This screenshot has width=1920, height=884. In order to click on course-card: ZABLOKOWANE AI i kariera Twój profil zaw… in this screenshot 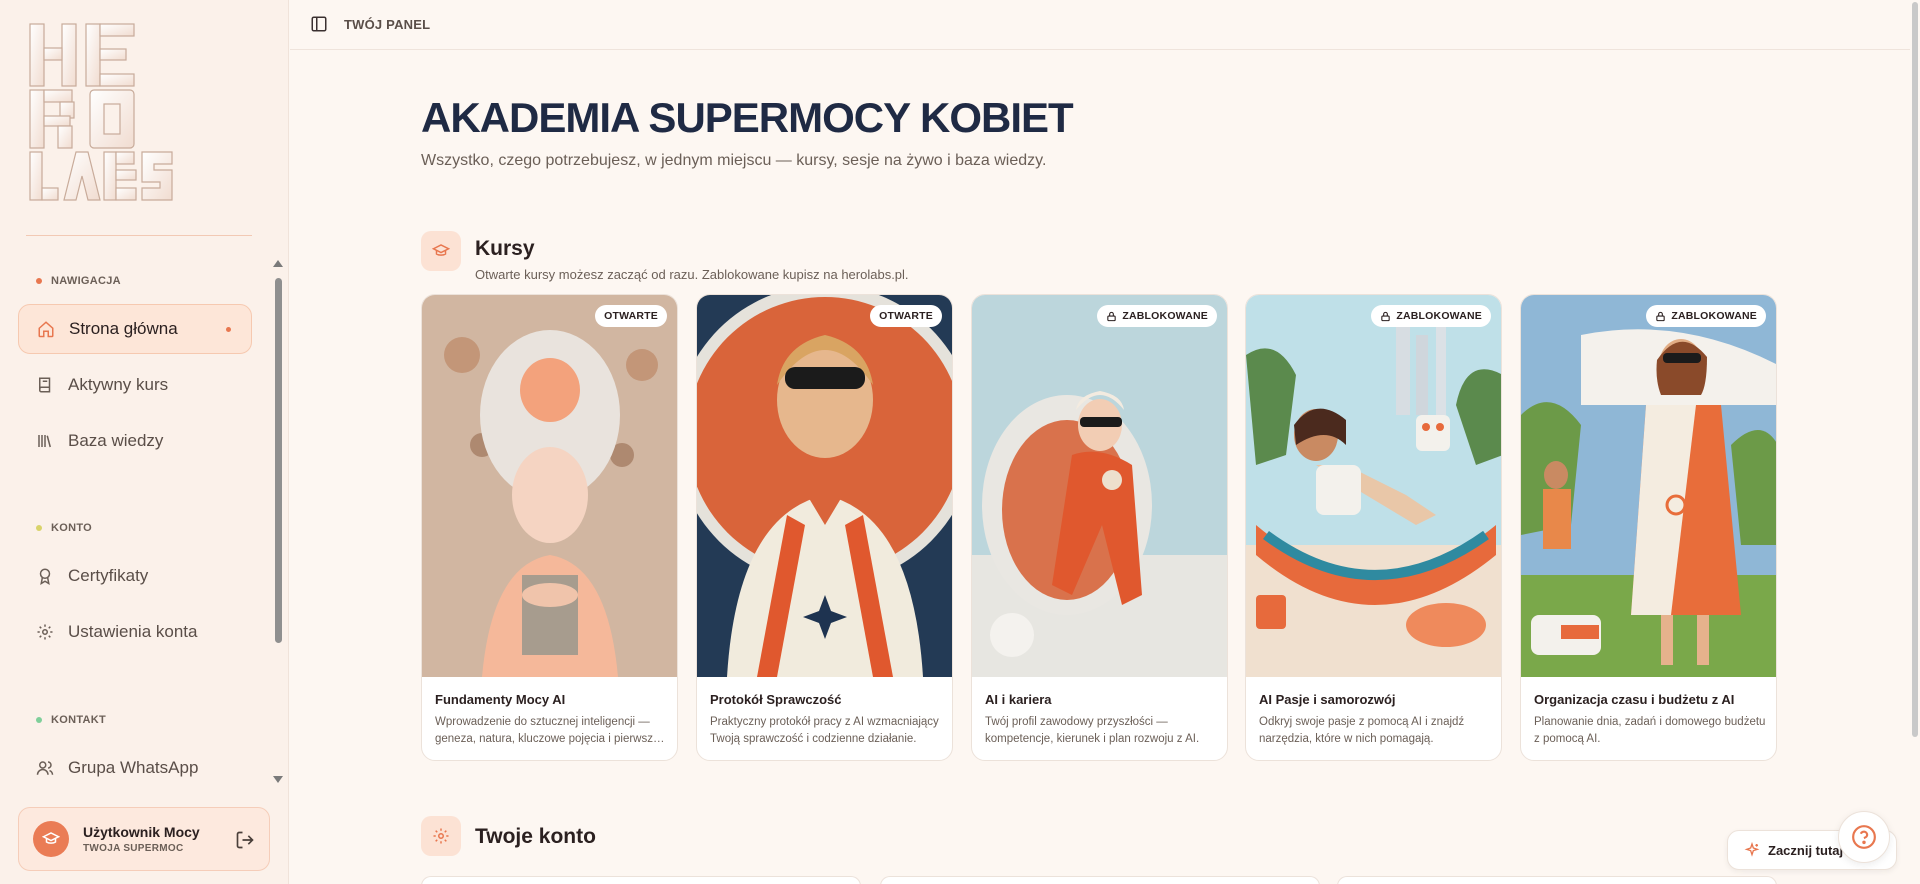, I will do `click(1099, 527)`.